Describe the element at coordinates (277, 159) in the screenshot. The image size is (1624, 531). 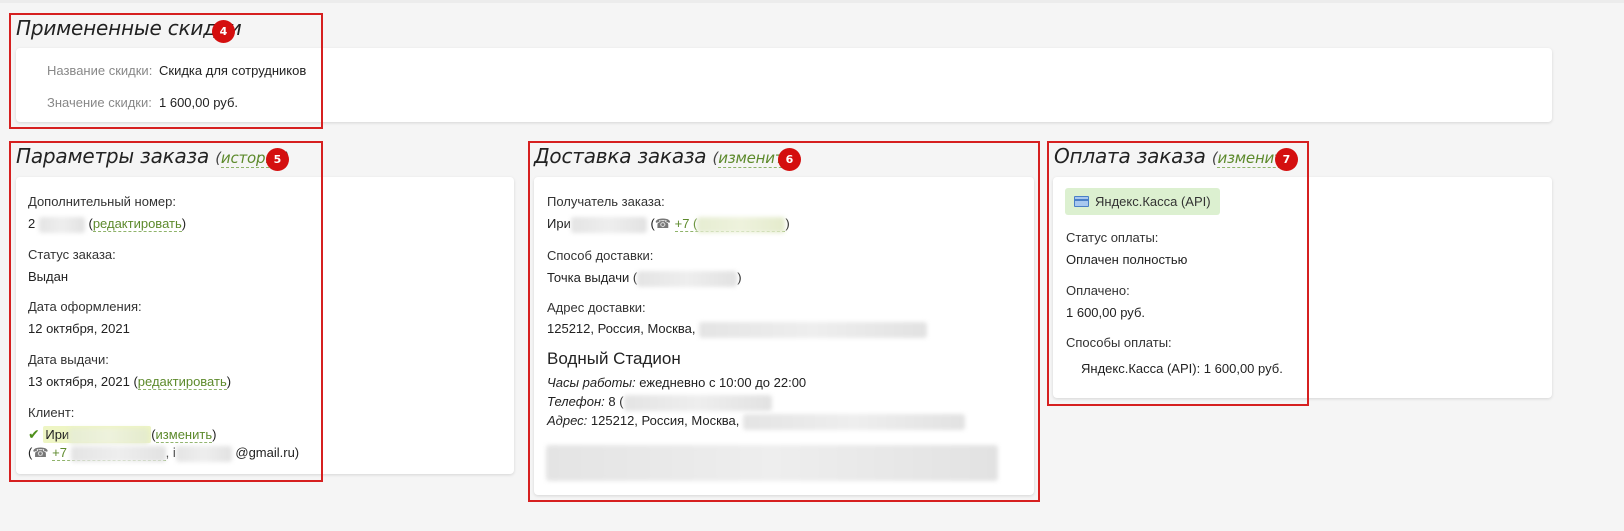
I see `callout-badge-5: 5` at that location.